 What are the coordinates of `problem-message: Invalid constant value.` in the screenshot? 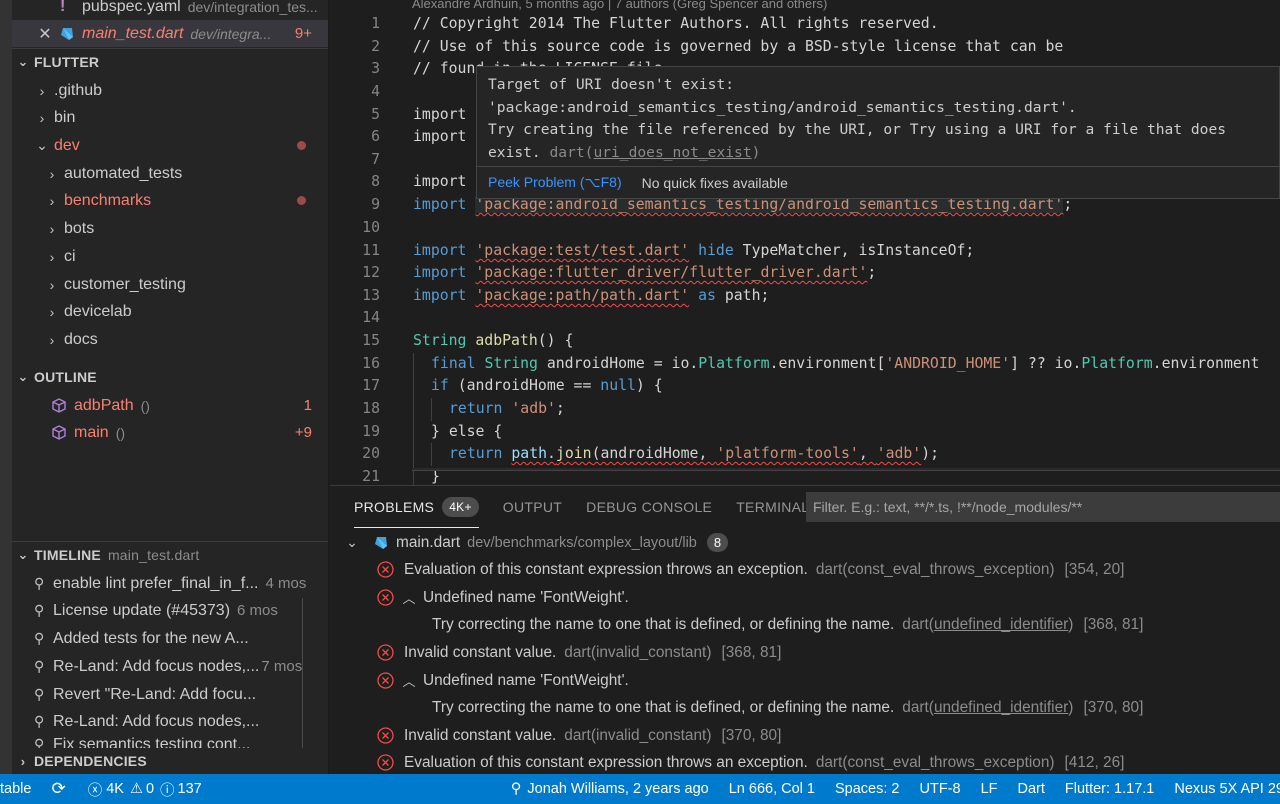 It's located at (480, 735).